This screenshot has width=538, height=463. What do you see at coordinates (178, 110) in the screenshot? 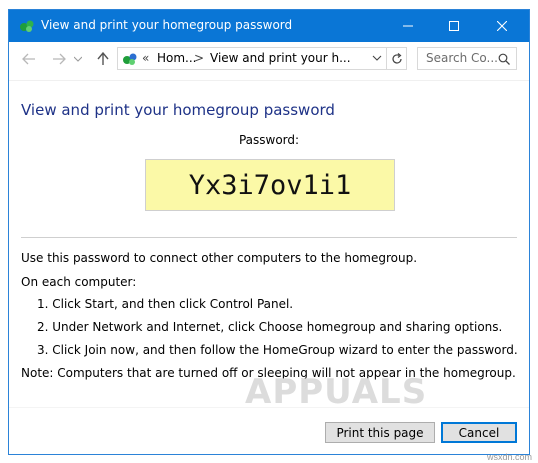
I see `page-title: View and print your homegroup password` at bounding box center [178, 110].